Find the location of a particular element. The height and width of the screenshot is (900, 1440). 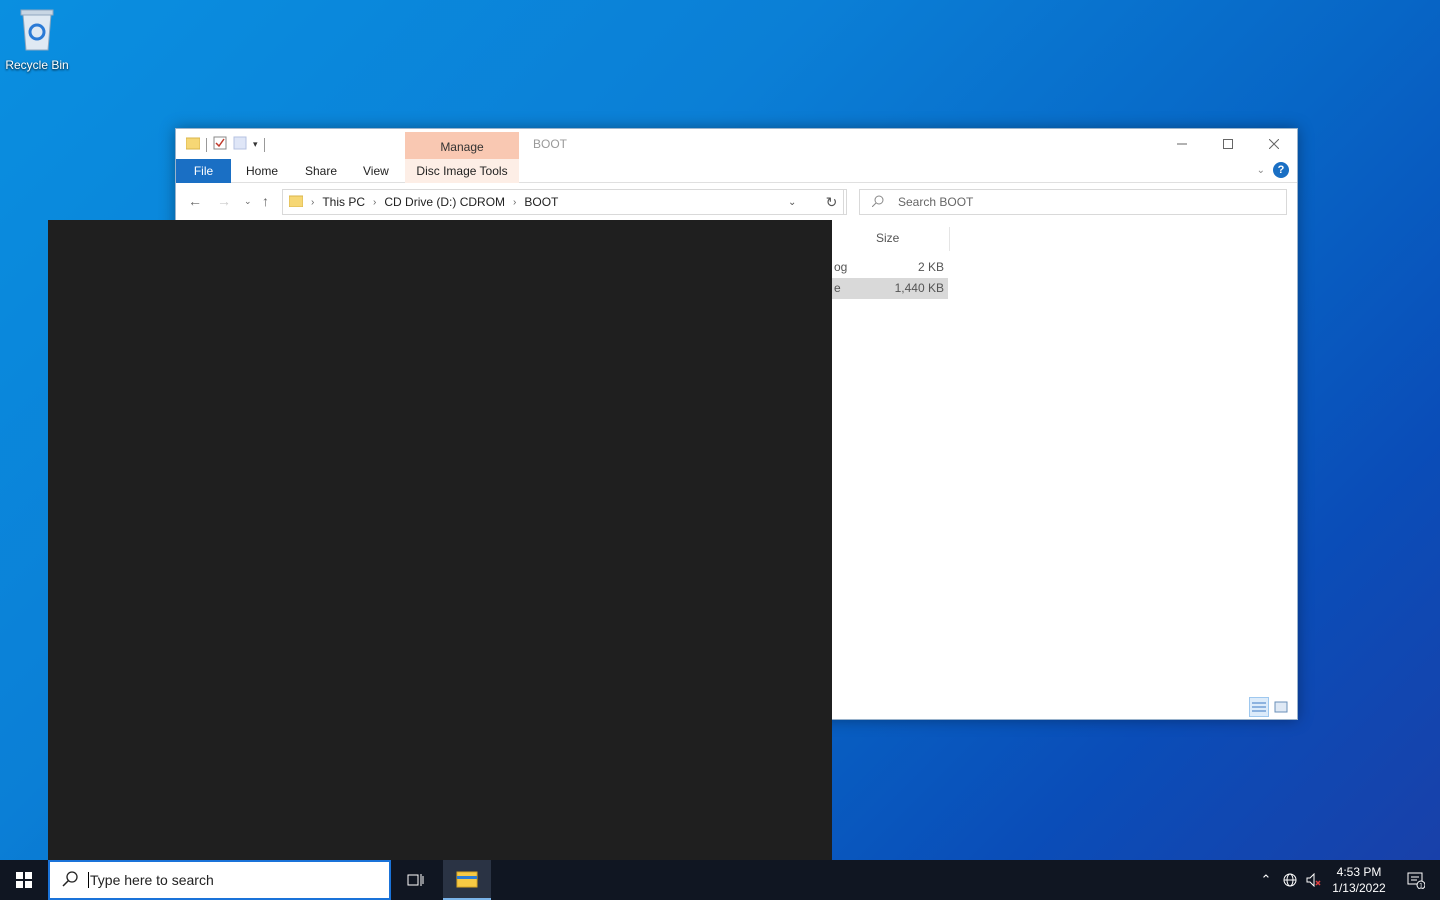

qat-divider is located at coordinates (206, 144).